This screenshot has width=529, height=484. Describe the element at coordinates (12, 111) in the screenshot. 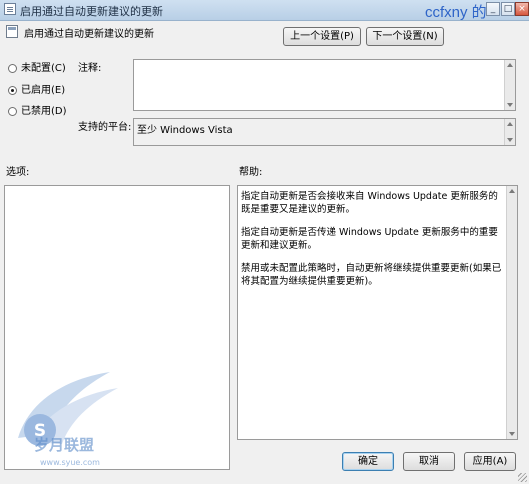

I see `radio-disabled-circle` at that location.